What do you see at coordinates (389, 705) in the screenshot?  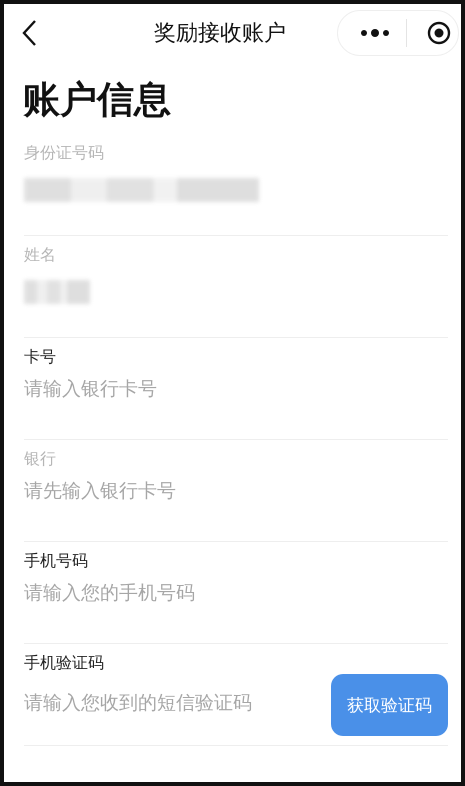 I see `get-code-button: 获取验证码` at bounding box center [389, 705].